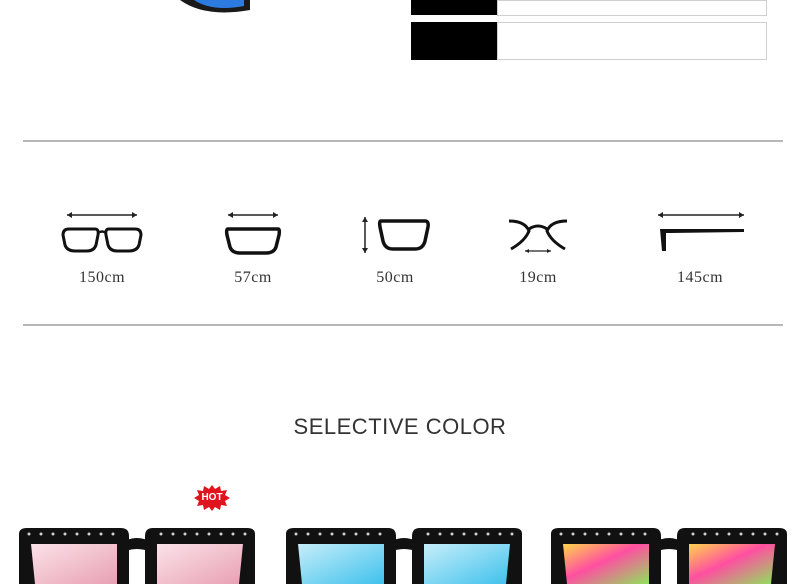 This screenshot has width=800, height=584. I want to click on lens-width-icon, so click(102, 232).